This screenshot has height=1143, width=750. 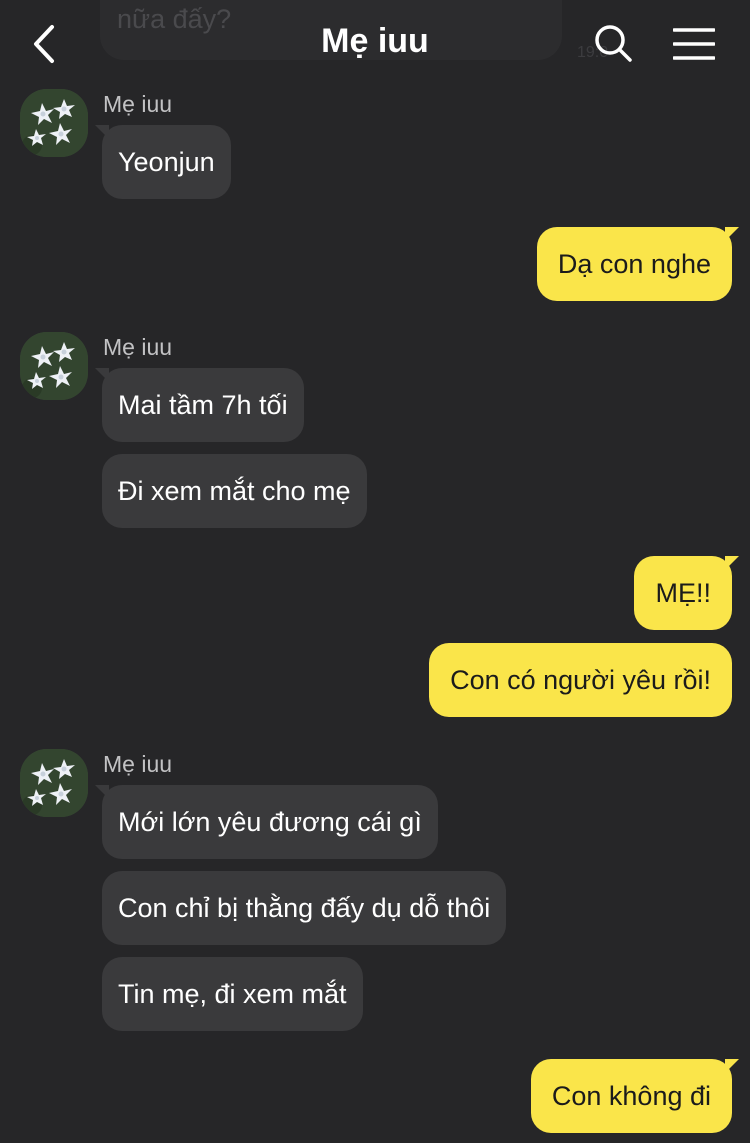 I want to click on search-button, so click(x=613, y=43).